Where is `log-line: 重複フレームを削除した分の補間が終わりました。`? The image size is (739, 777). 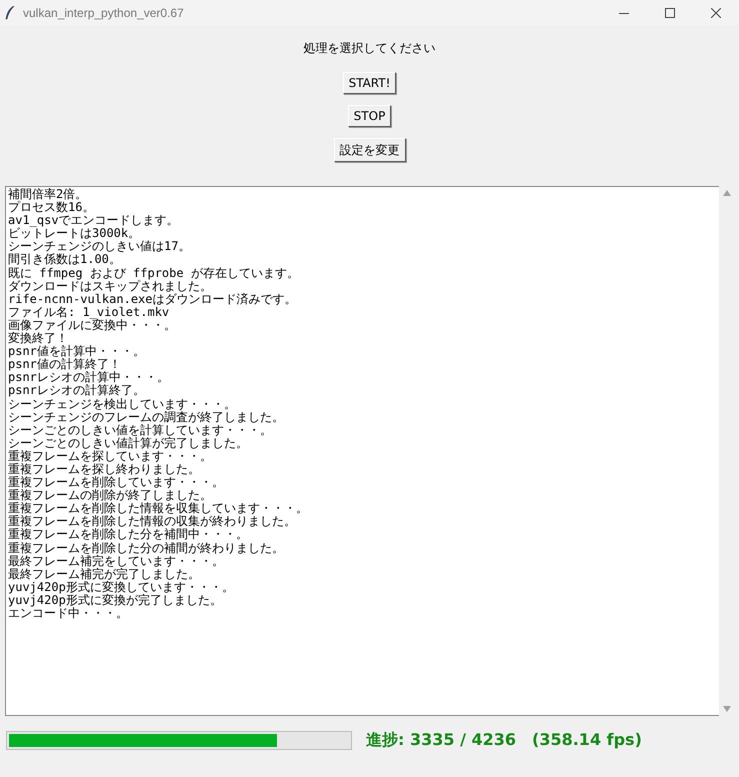 log-line: 重複フレームを削除した分の補間が終わりました。 is located at coordinates (146, 547).